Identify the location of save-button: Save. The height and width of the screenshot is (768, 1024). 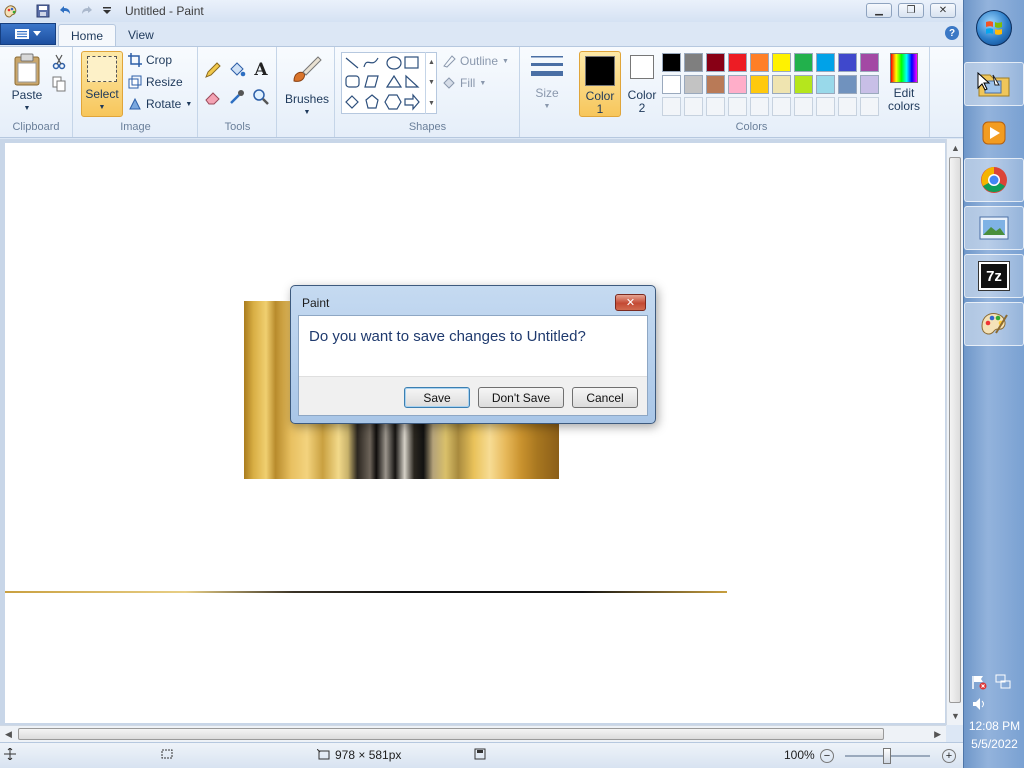
(437, 397).